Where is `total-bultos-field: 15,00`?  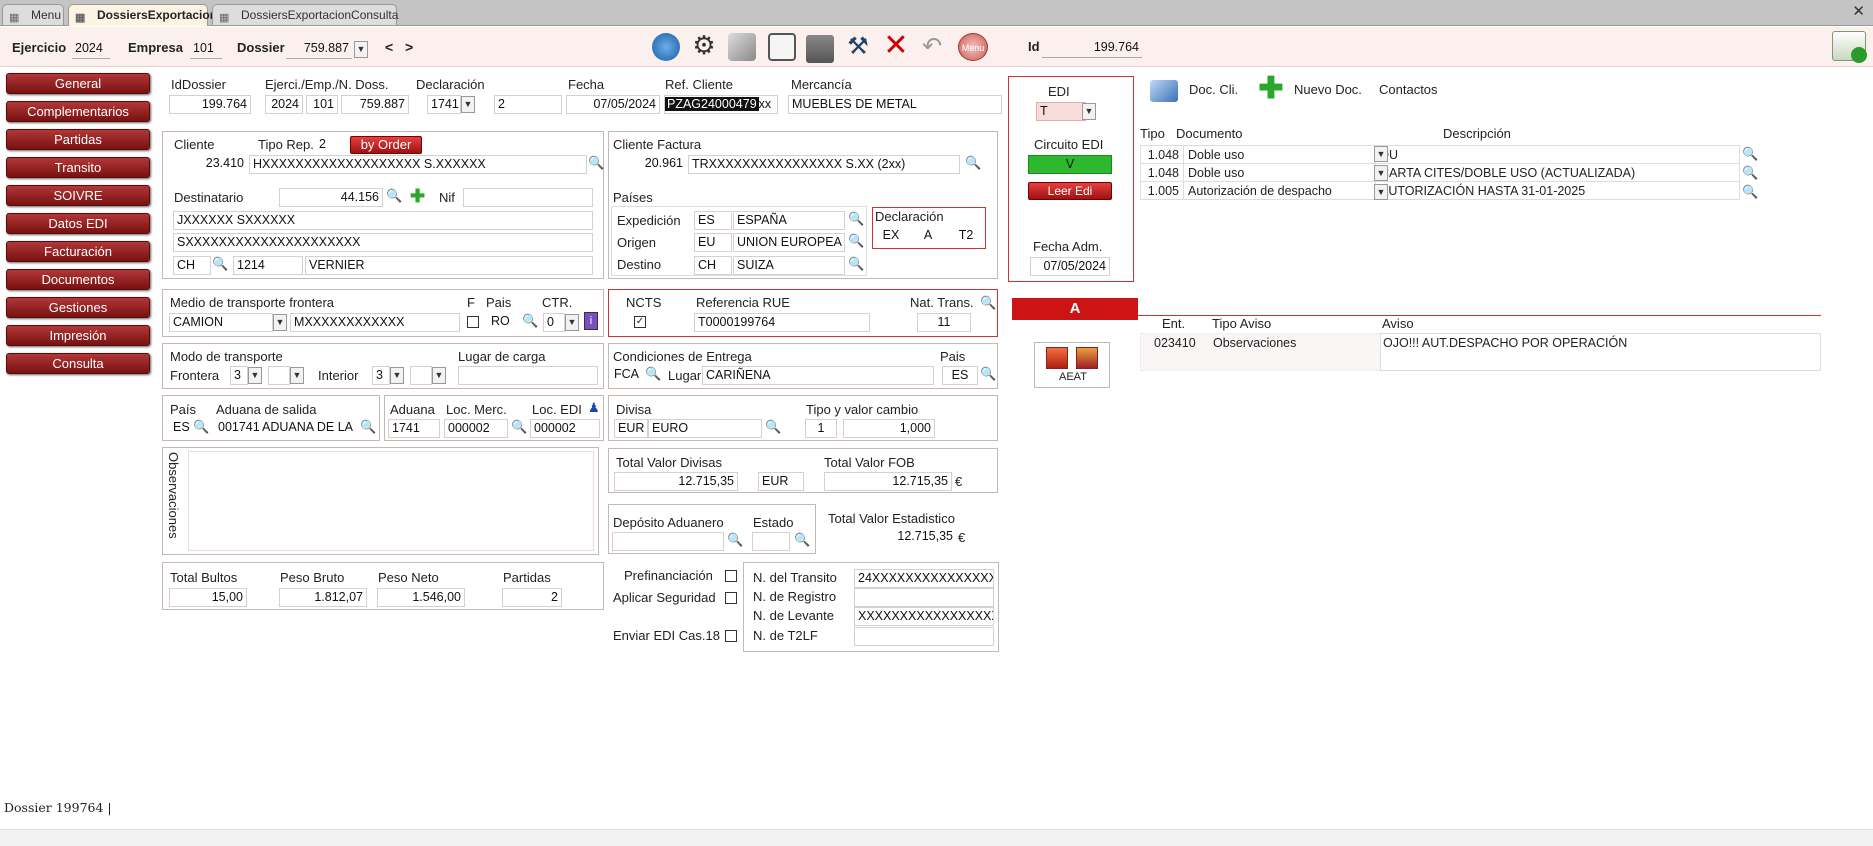
total-bultos-field: 15,00 is located at coordinates (208, 597).